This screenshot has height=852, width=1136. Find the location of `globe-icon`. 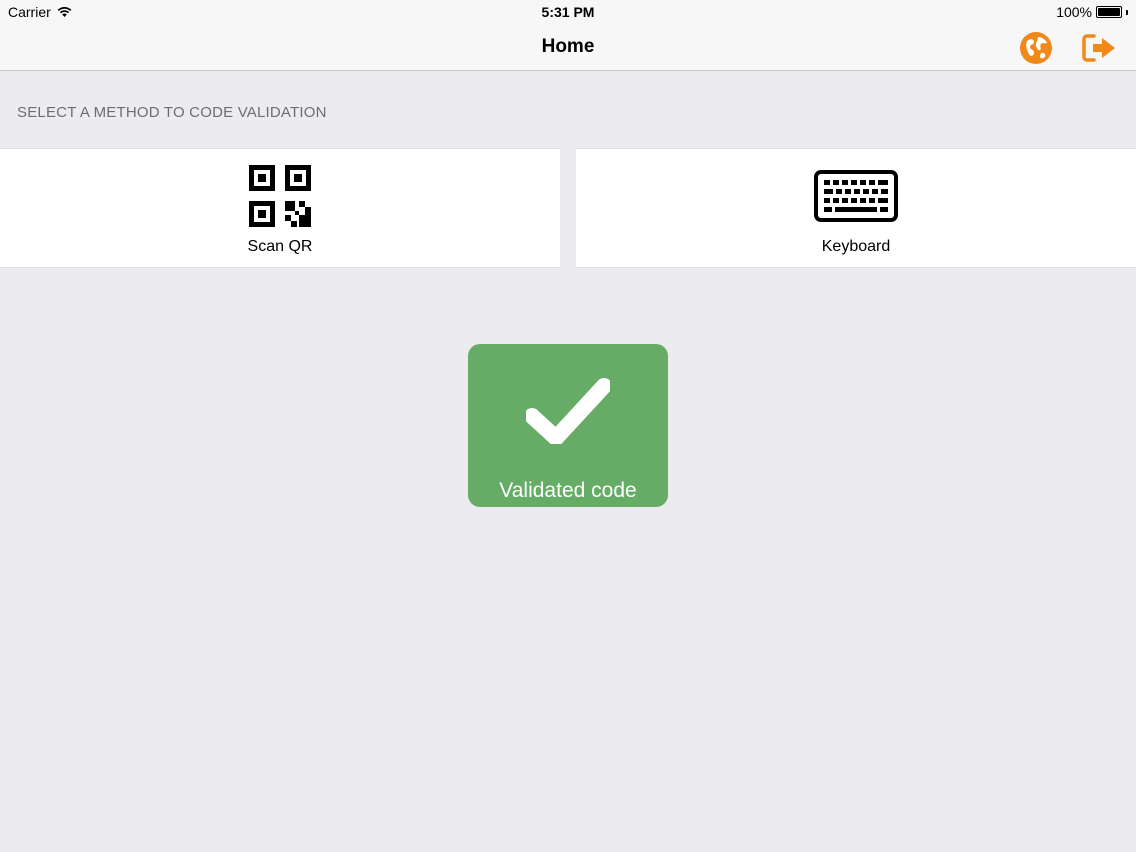

globe-icon is located at coordinates (1036, 48).